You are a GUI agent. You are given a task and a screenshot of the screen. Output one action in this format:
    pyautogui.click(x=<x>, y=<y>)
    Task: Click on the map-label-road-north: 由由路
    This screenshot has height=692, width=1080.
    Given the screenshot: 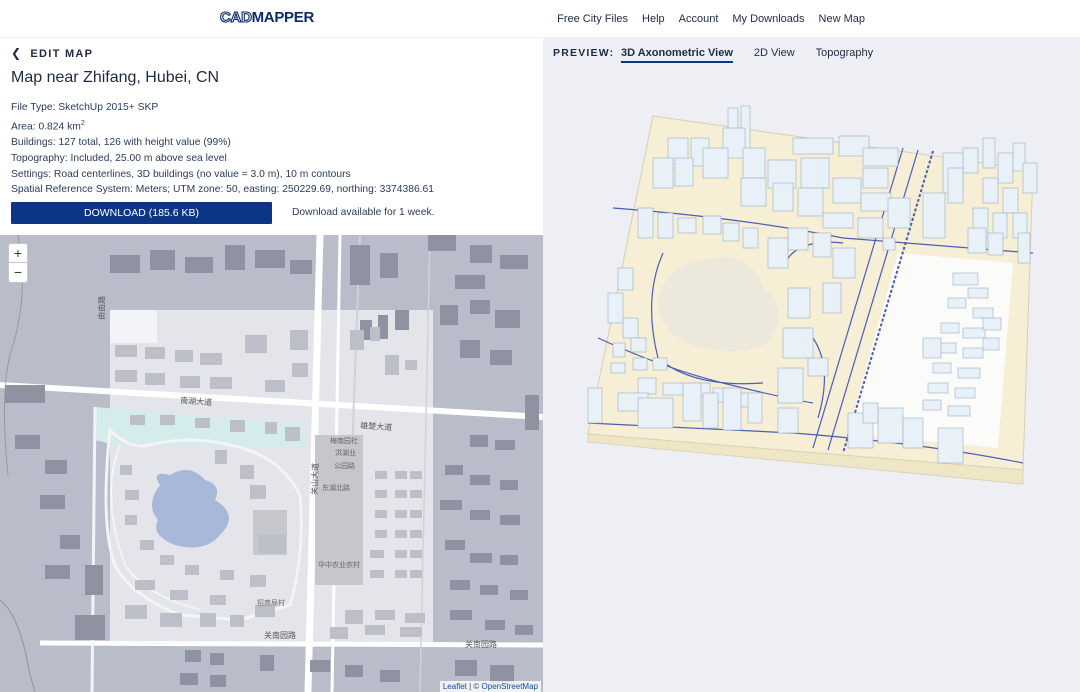 What is the action you would take?
    pyautogui.click(x=101, y=308)
    